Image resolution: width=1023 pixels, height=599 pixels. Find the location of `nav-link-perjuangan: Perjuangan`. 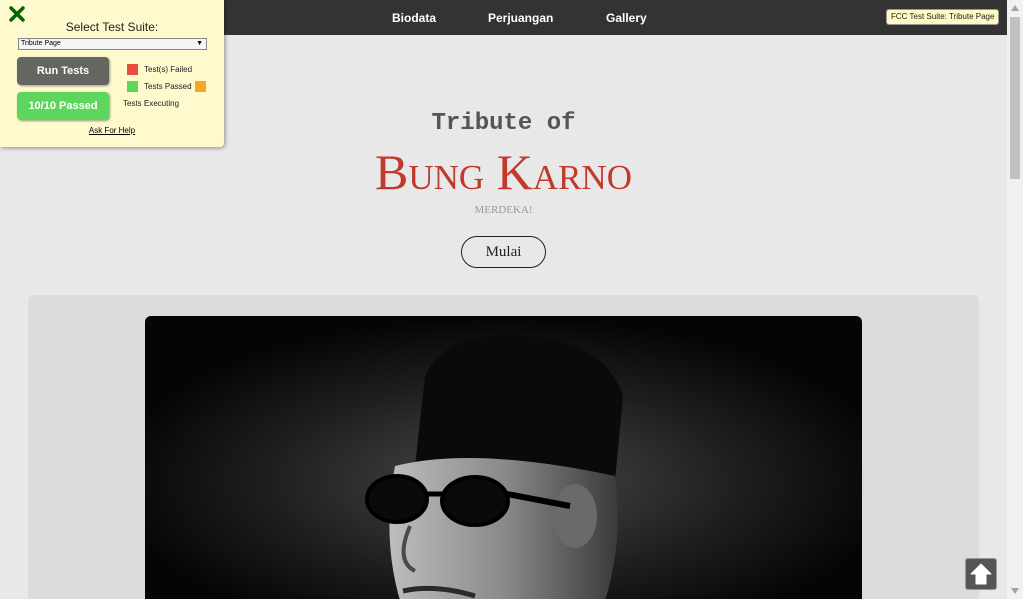

nav-link-perjuangan: Perjuangan is located at coordinates (520, 18).